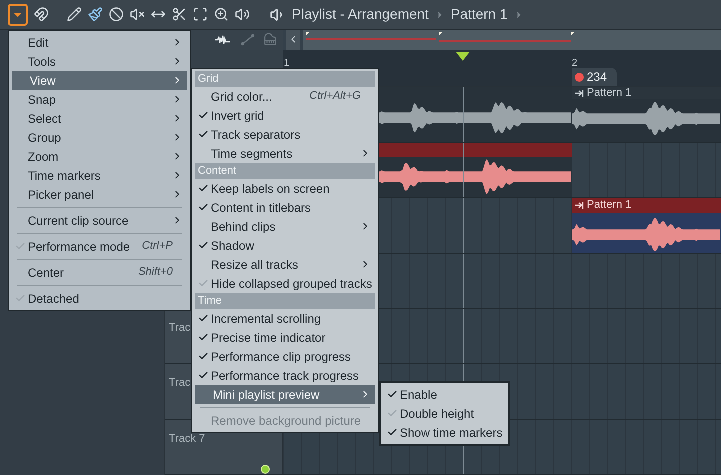 This screenshot has height=475, width=721. I want to click on window-title: Playlist - Arrangement, so click(360, 14).